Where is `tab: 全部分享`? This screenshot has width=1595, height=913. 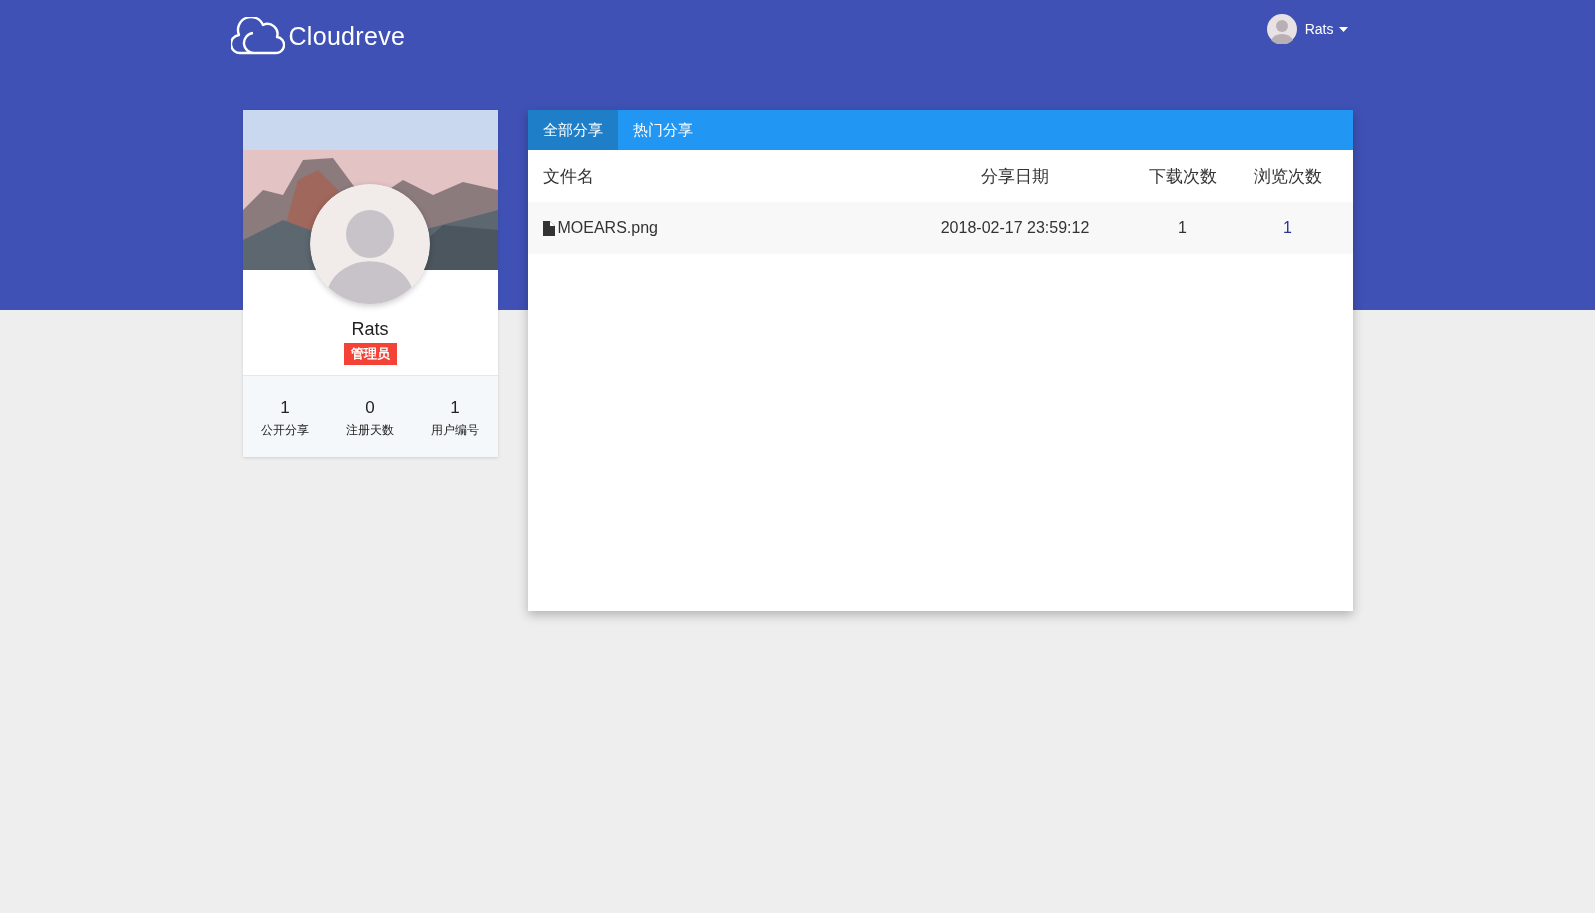 tab: 全部分享 is located at coordinates (572, 130).